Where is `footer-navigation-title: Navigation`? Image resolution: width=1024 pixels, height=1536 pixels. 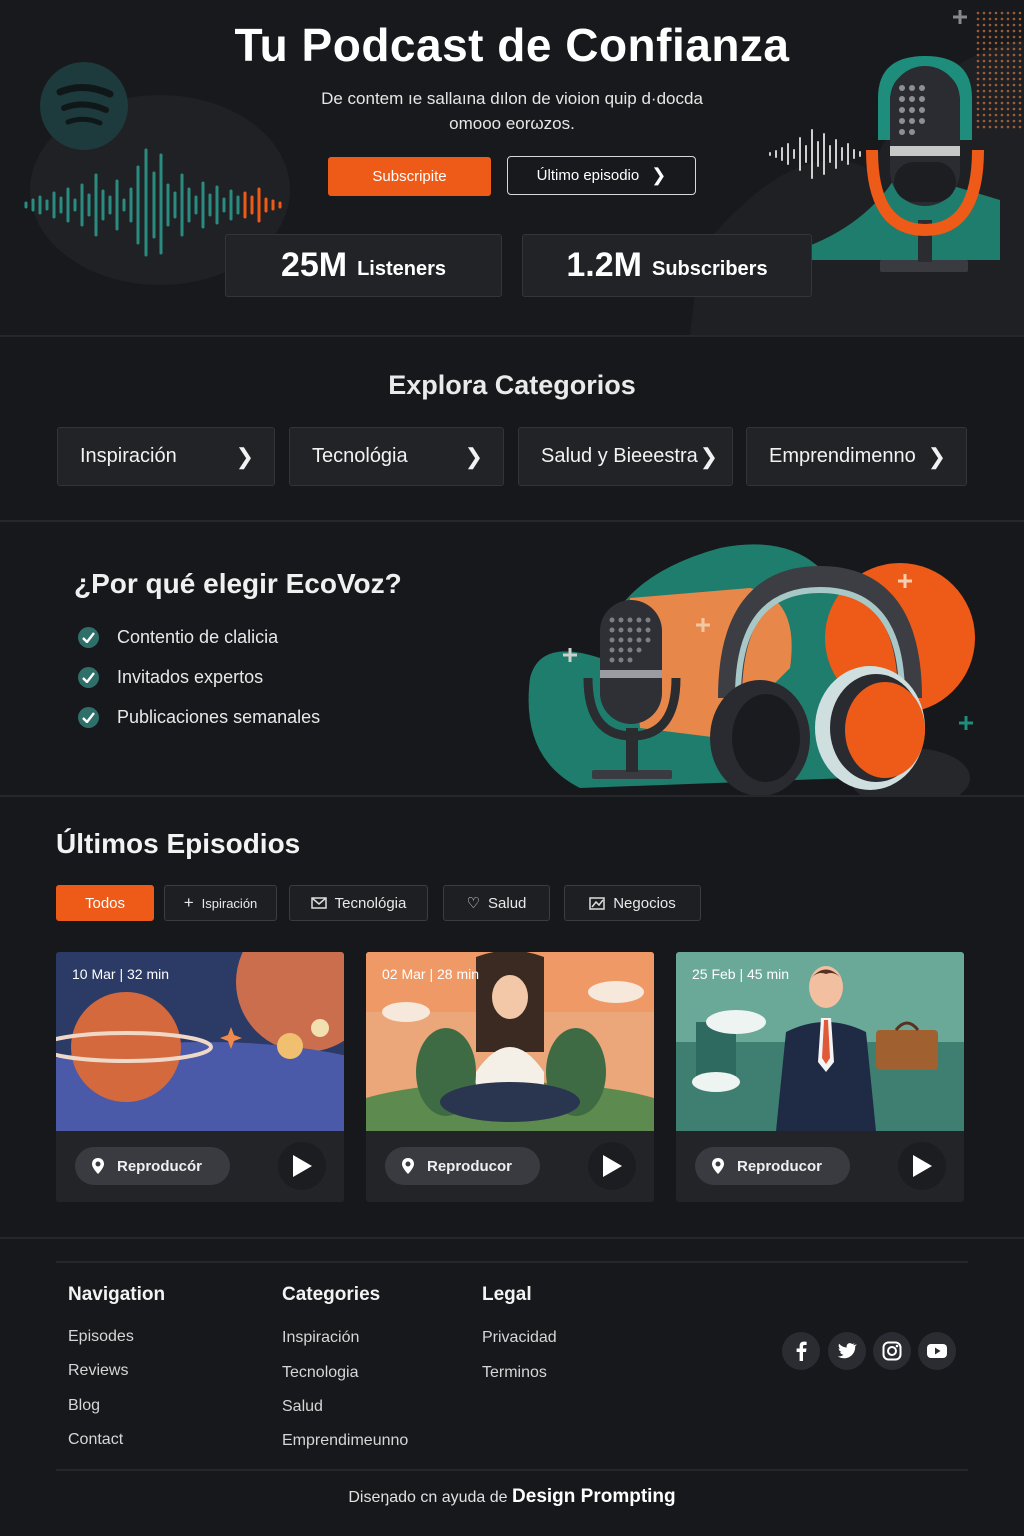
footer-navigation-title: Navigation is located at coordinates (117, 1294).